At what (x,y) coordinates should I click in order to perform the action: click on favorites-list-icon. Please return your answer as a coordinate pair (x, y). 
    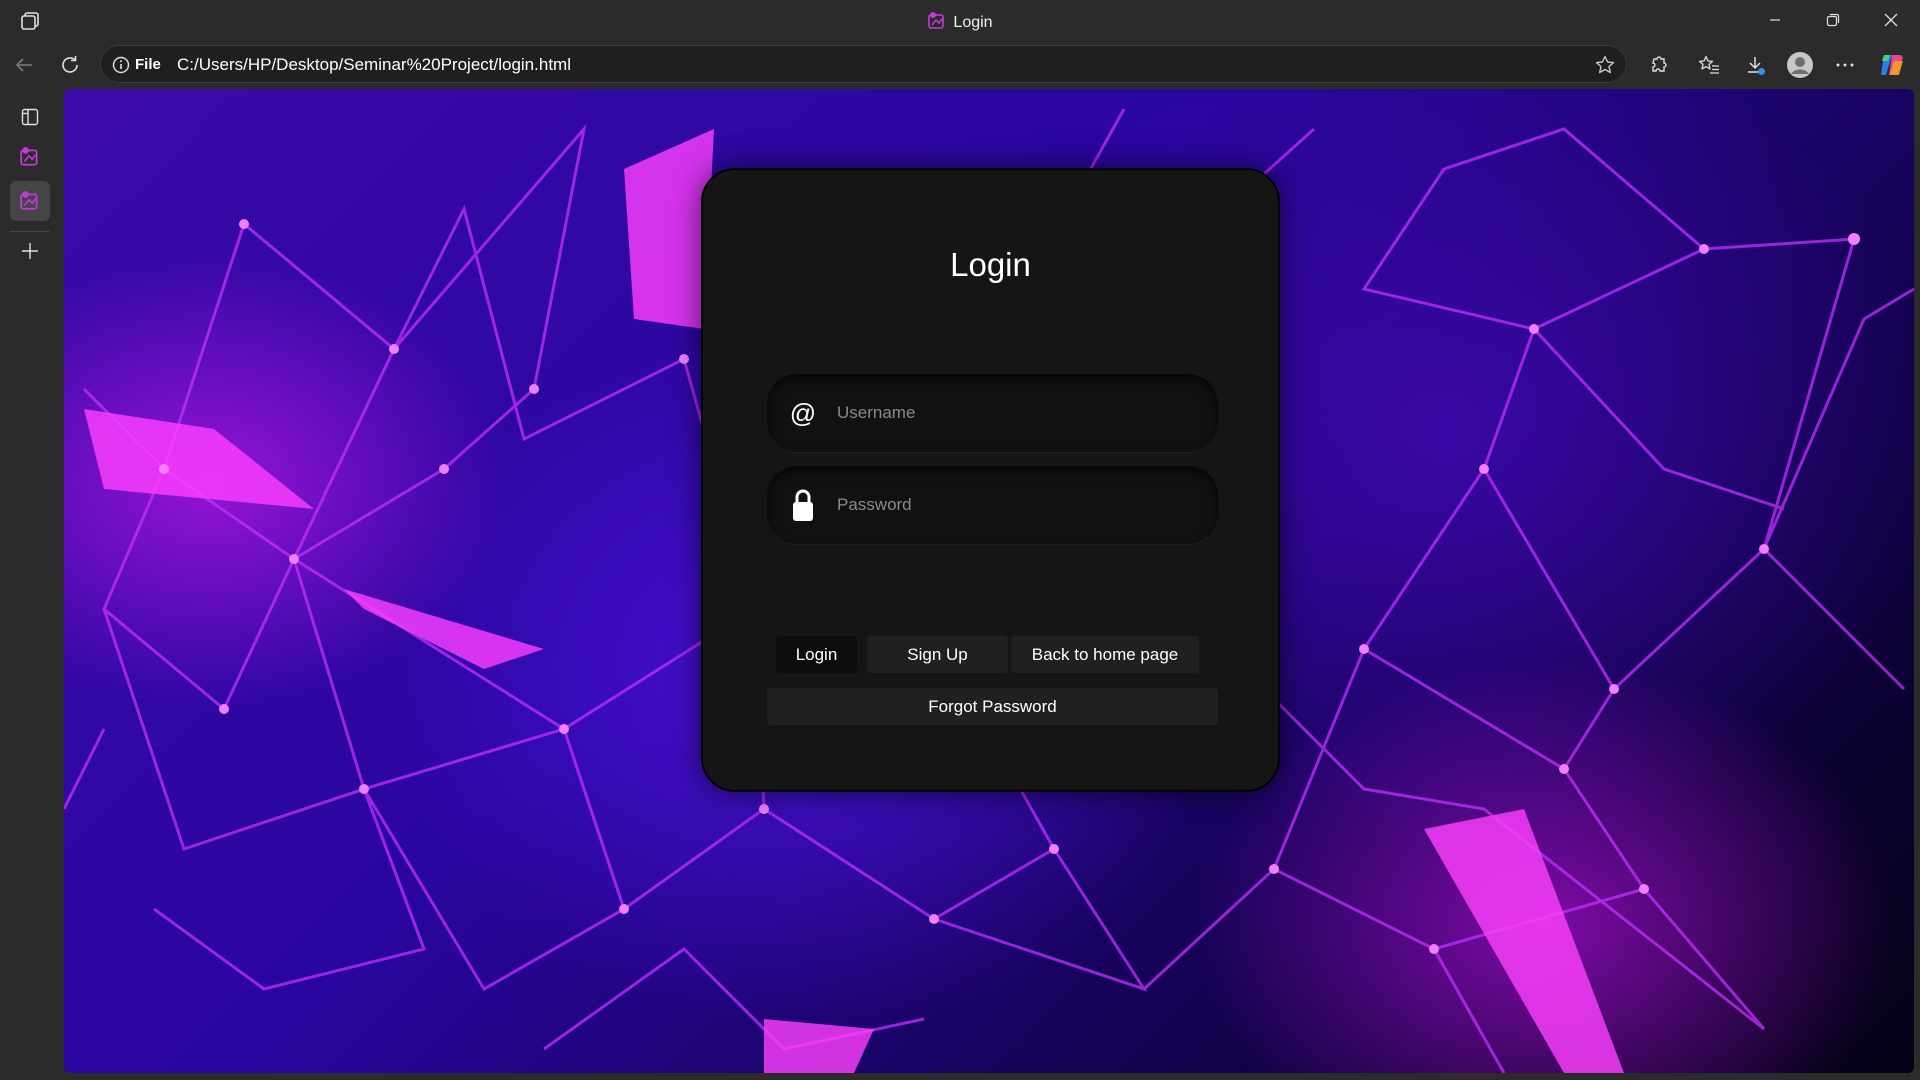
    Looking at the image, I should click on (1708, 64).